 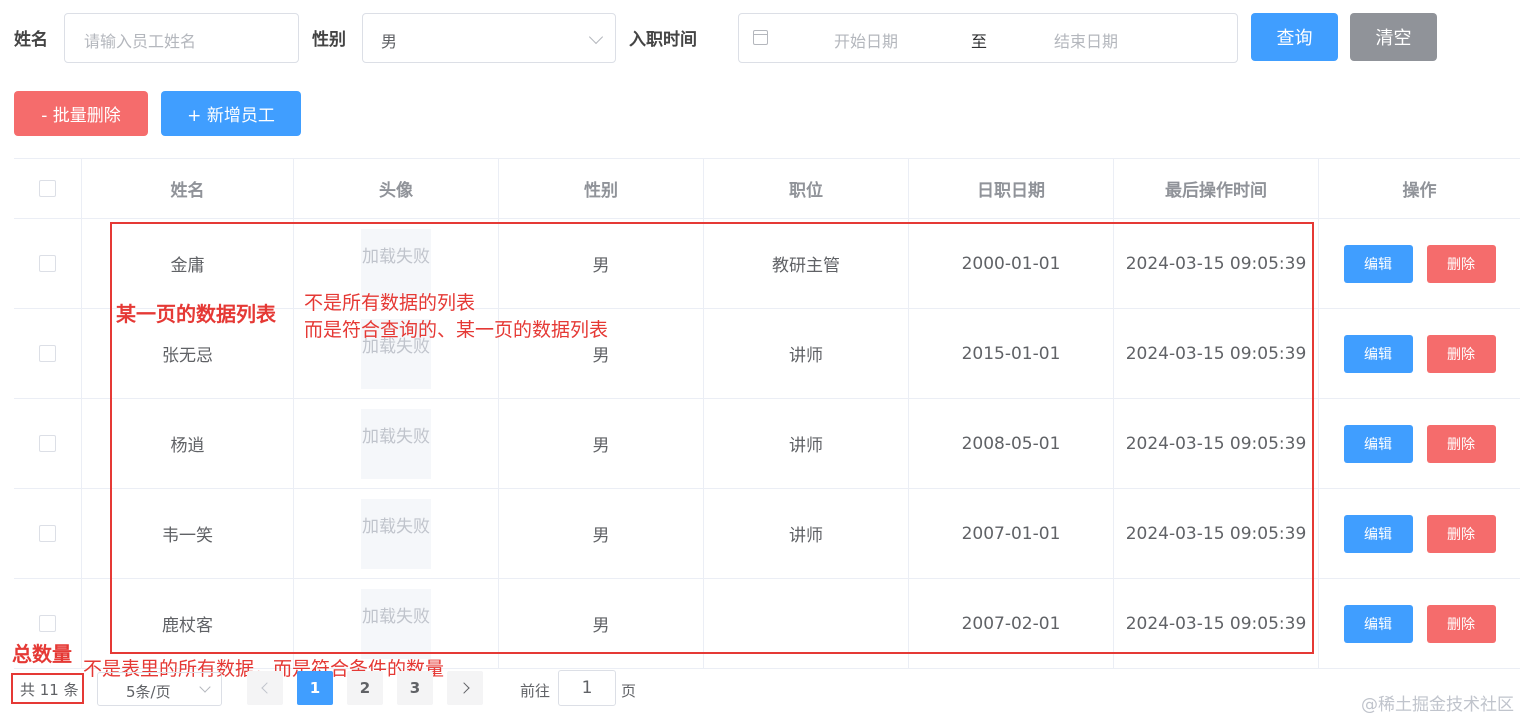 What do you see at coordinates (231, 113) in the screenshot?
I see `add-employee-button: + 新增员工` at bounding box center [231, 113].